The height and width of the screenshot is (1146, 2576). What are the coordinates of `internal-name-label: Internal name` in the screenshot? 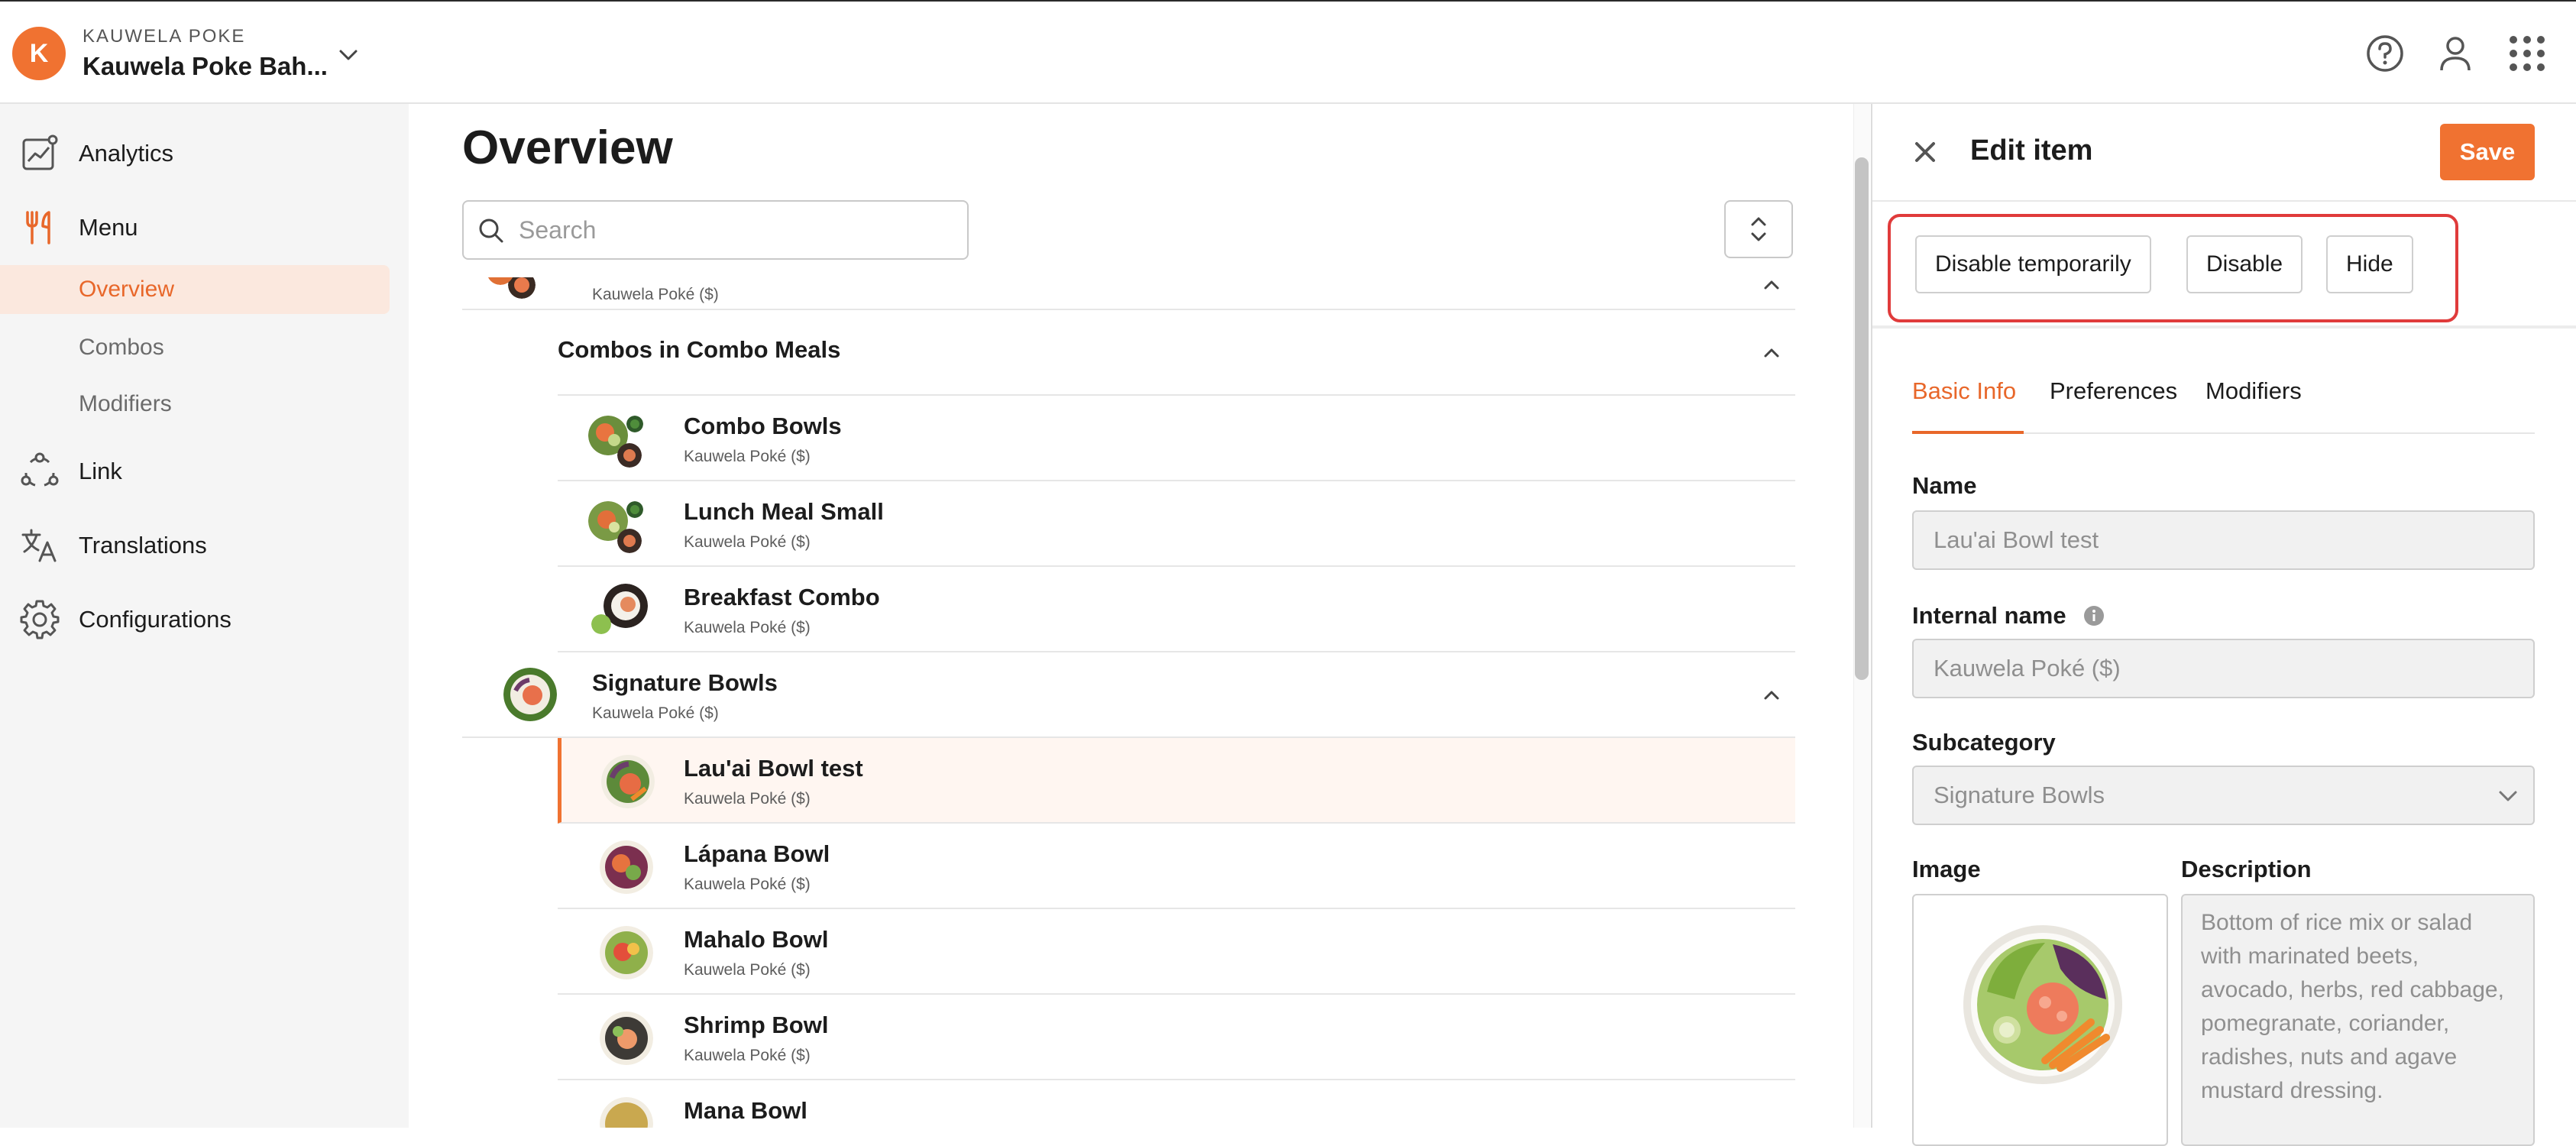 It's located at (1989, 615).